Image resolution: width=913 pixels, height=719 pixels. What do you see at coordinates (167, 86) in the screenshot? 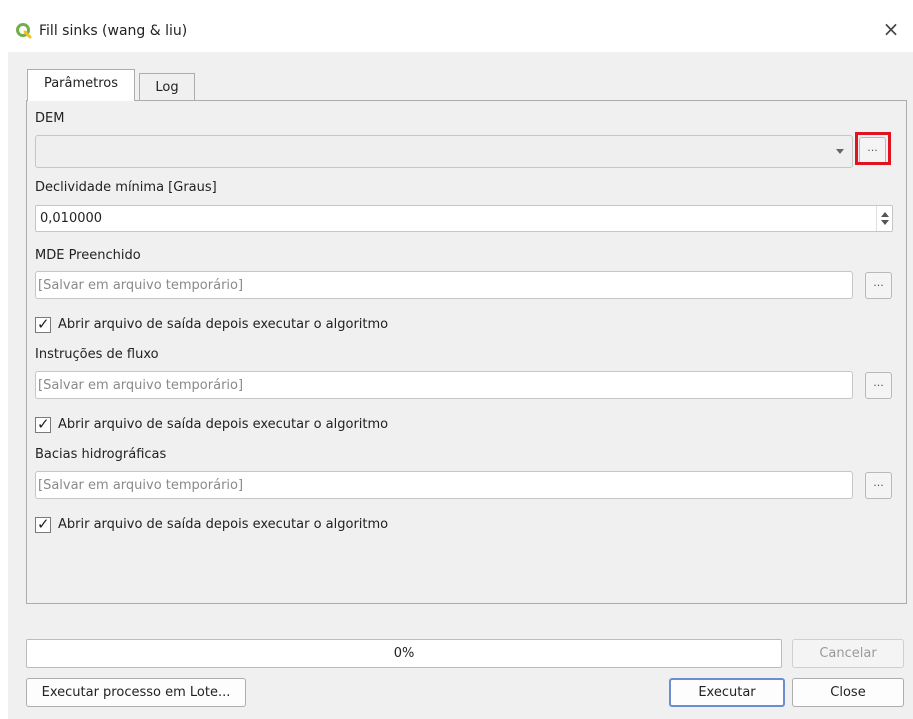
I see `tab-log: Log` at bounding box center [167, 86].